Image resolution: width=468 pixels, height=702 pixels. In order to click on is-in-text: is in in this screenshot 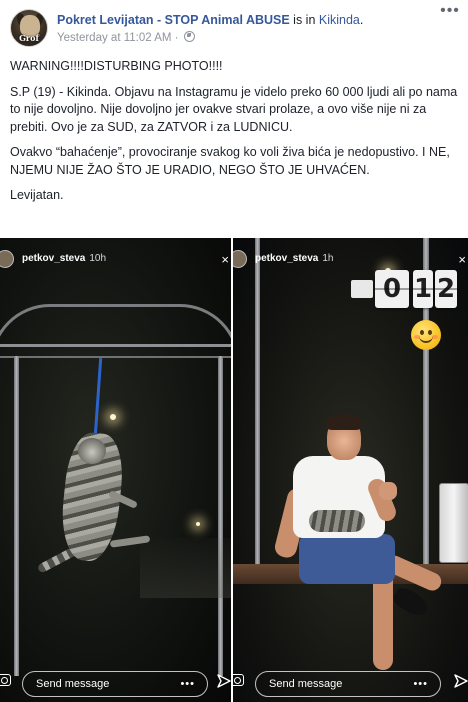, I will do `click(304, 20)`.